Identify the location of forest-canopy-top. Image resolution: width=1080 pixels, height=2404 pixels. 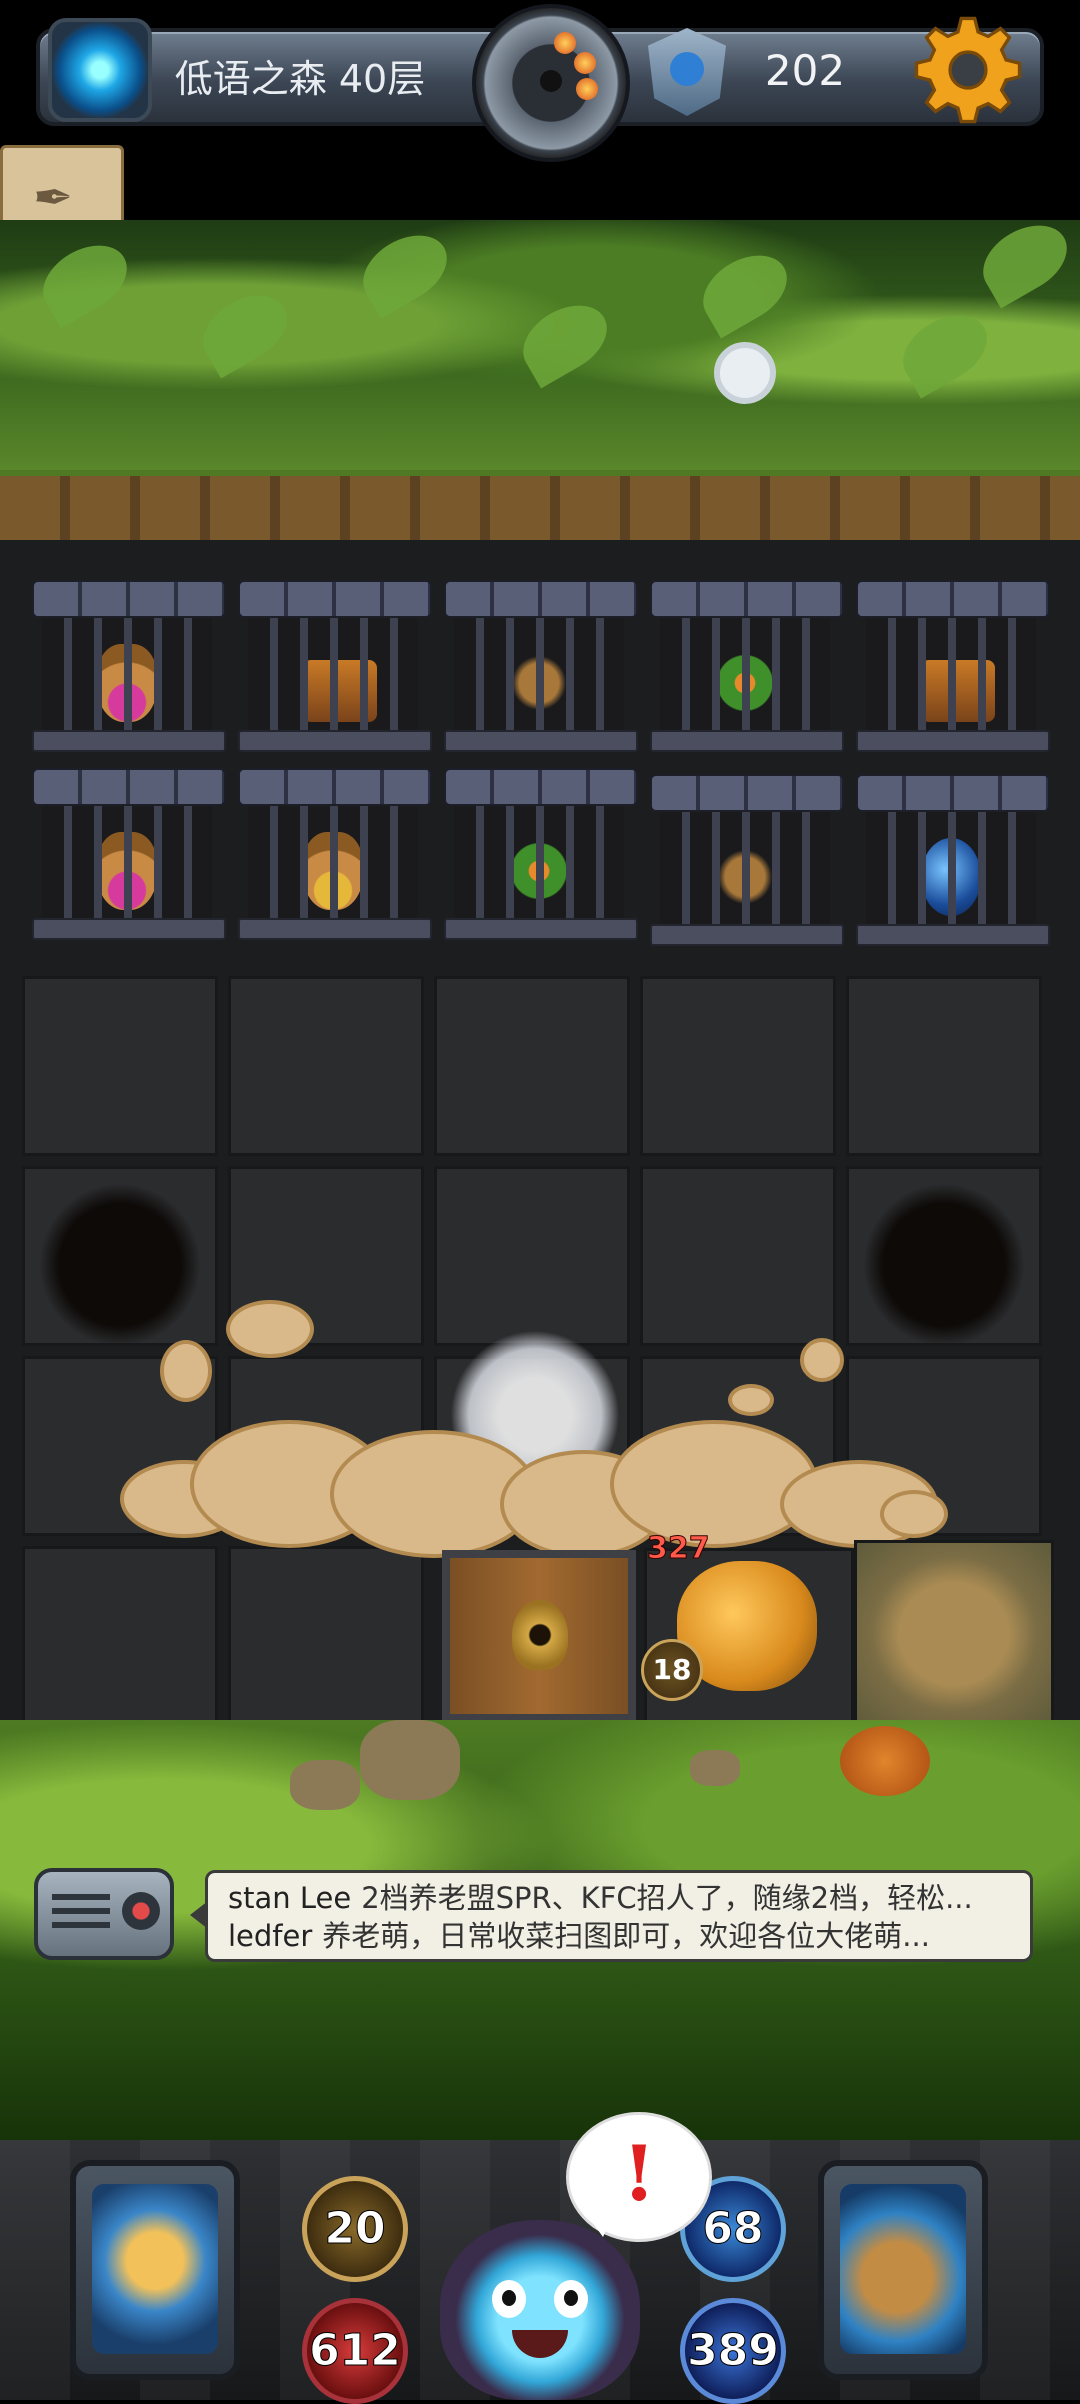
(540, 345).